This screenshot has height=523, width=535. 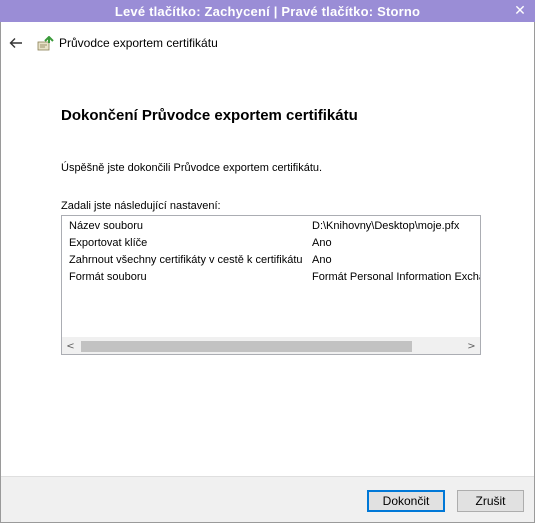 I want to click on cancel-button: Zrušit, so click(x=490, y=501).